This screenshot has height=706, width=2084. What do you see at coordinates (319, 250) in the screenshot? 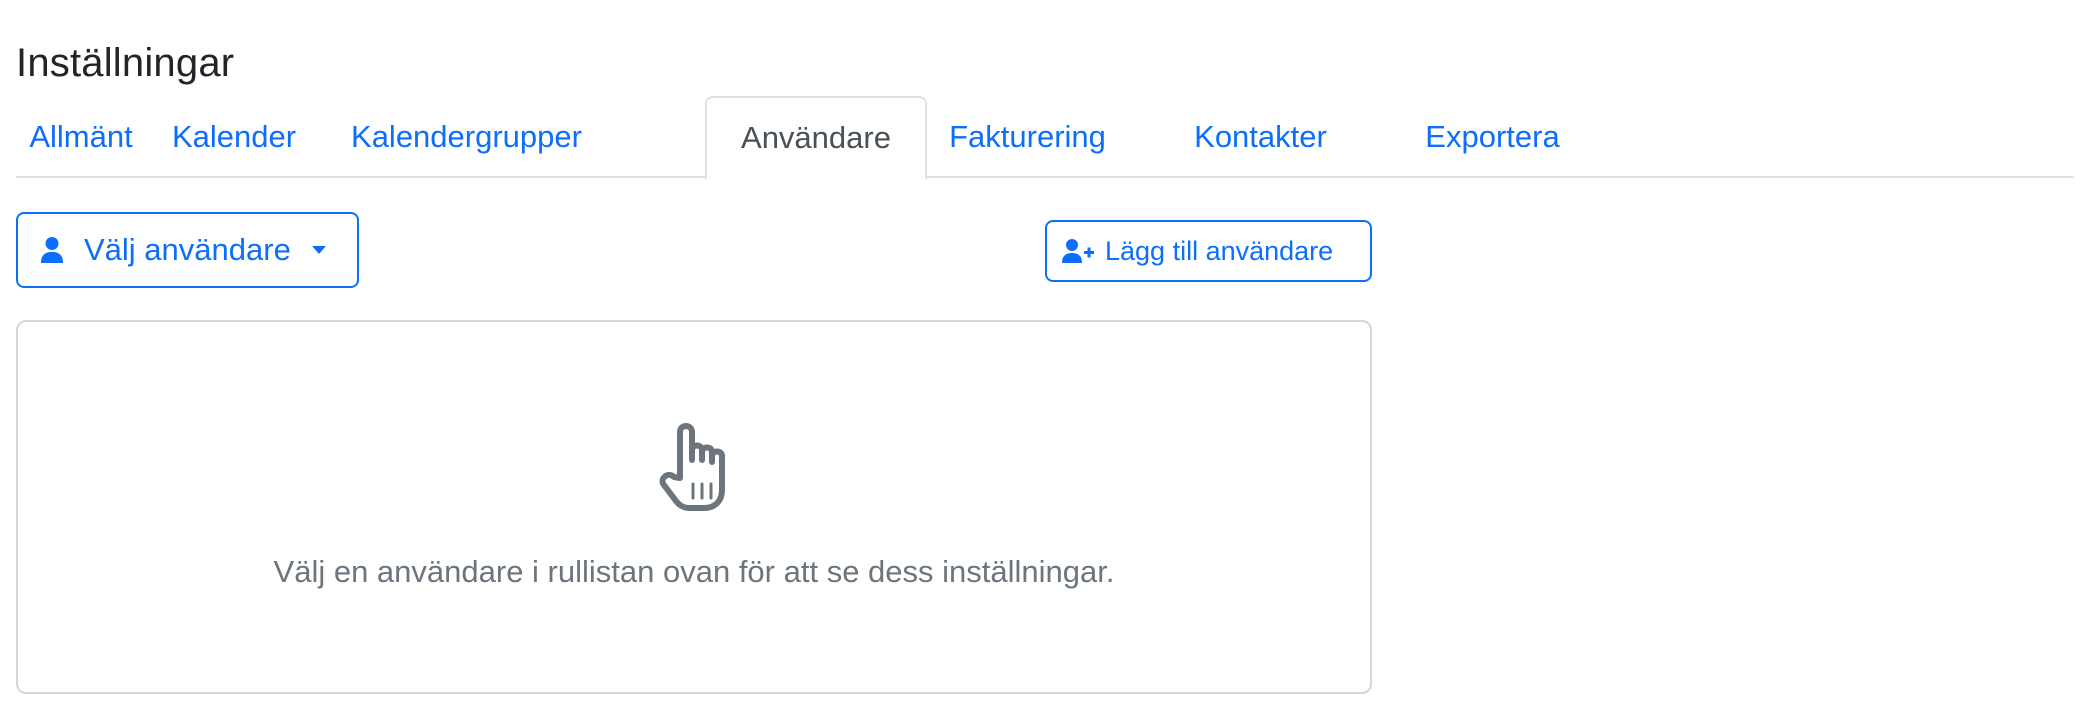
I see `caret-down-icon` at bounding box center [319, 250].